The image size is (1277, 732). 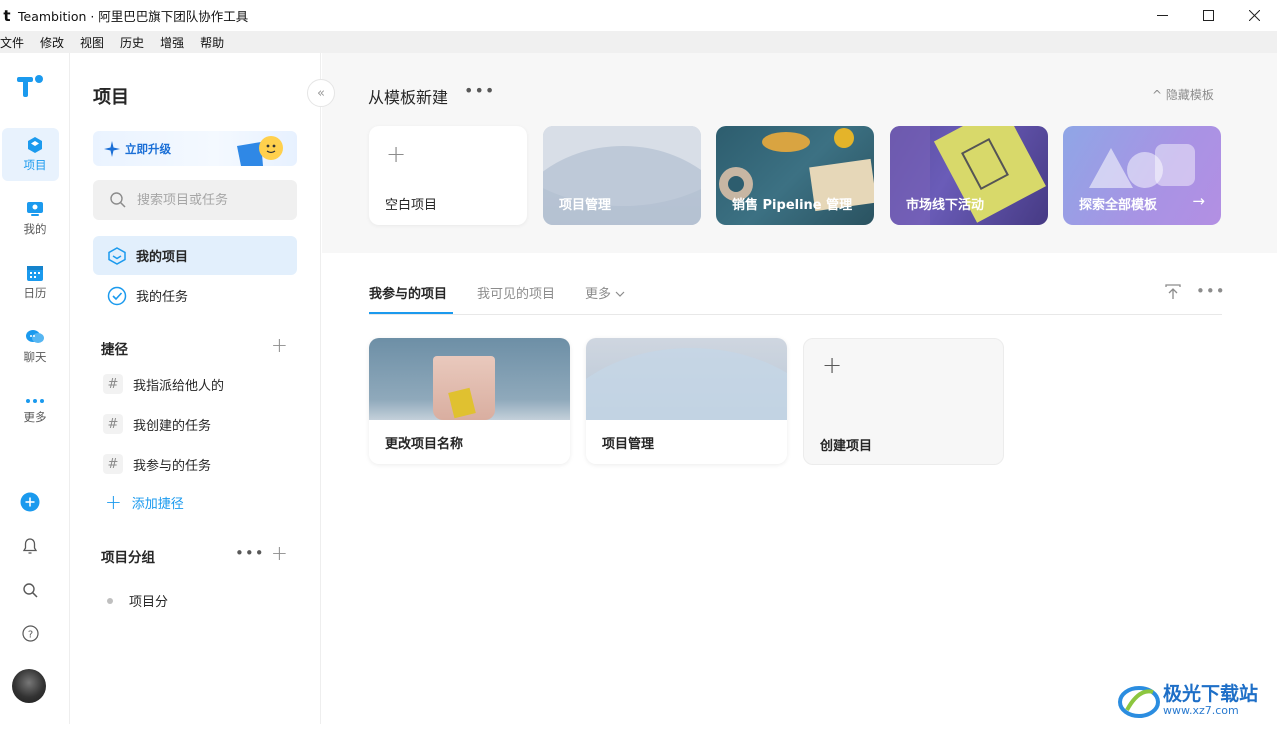 I want to click on template-label: 项目管理, so click(x=585, y=205).